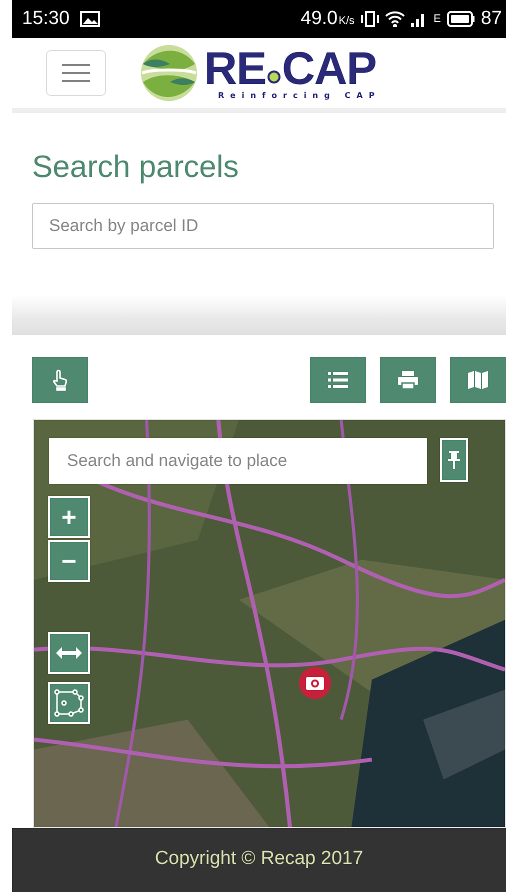 The width and height of the screenshot is (506, 892). Describe the element at coordinates (238, 461) in the screenshot. I see `place-search-field: Search and navigate to place` at that location.